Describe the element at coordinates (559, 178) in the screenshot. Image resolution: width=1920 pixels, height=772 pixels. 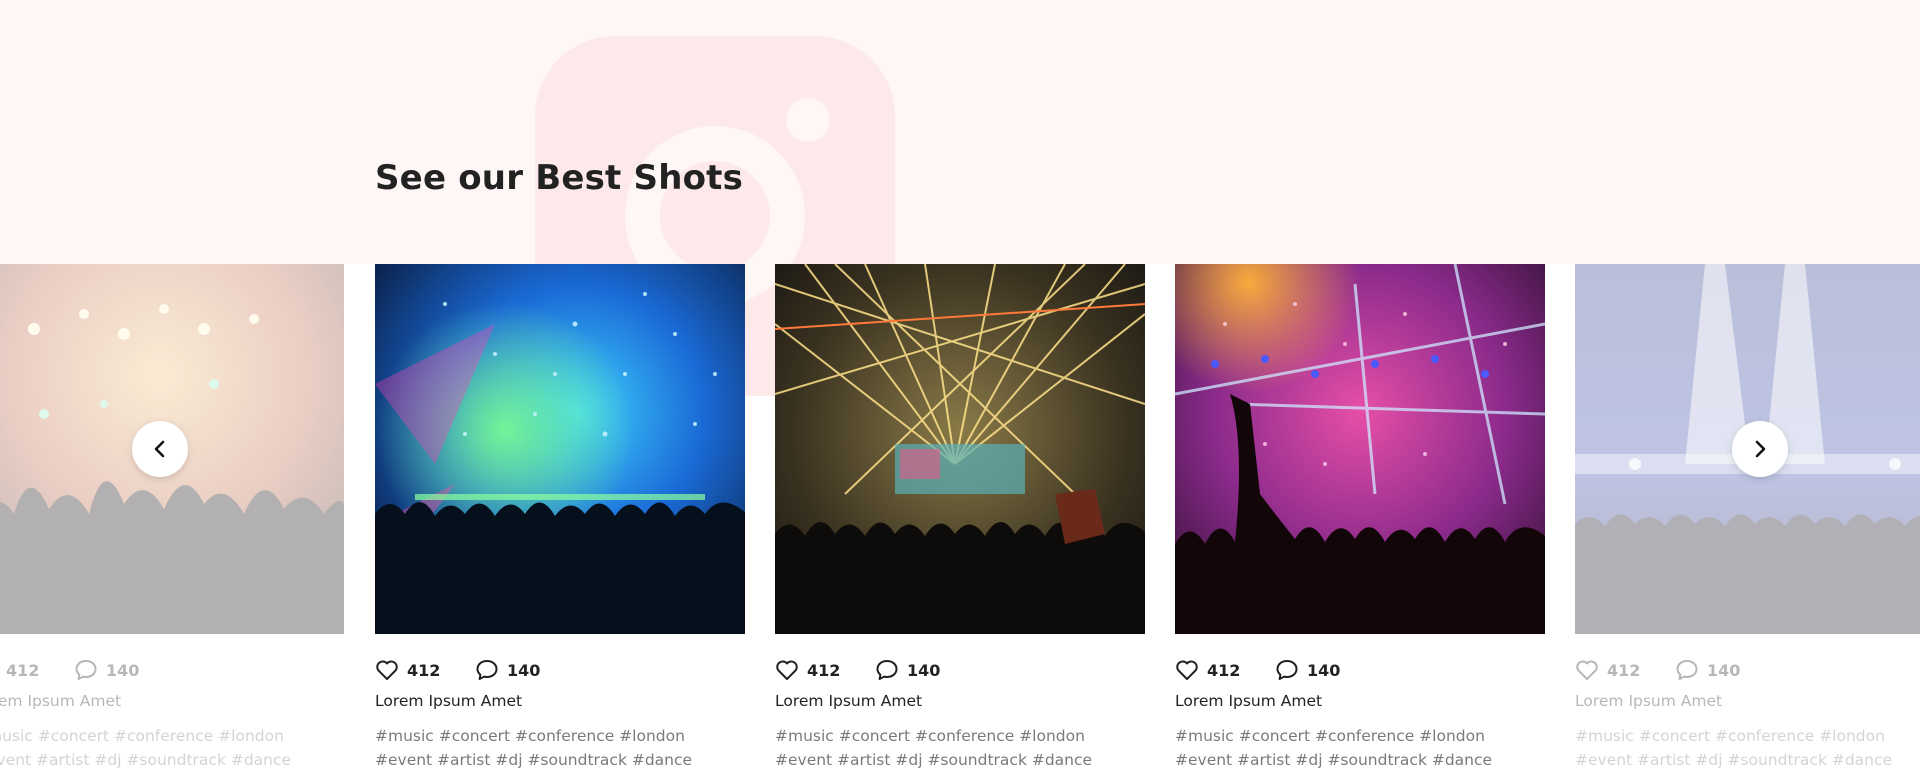
I see `section-title: See our Best Shots` at that location.